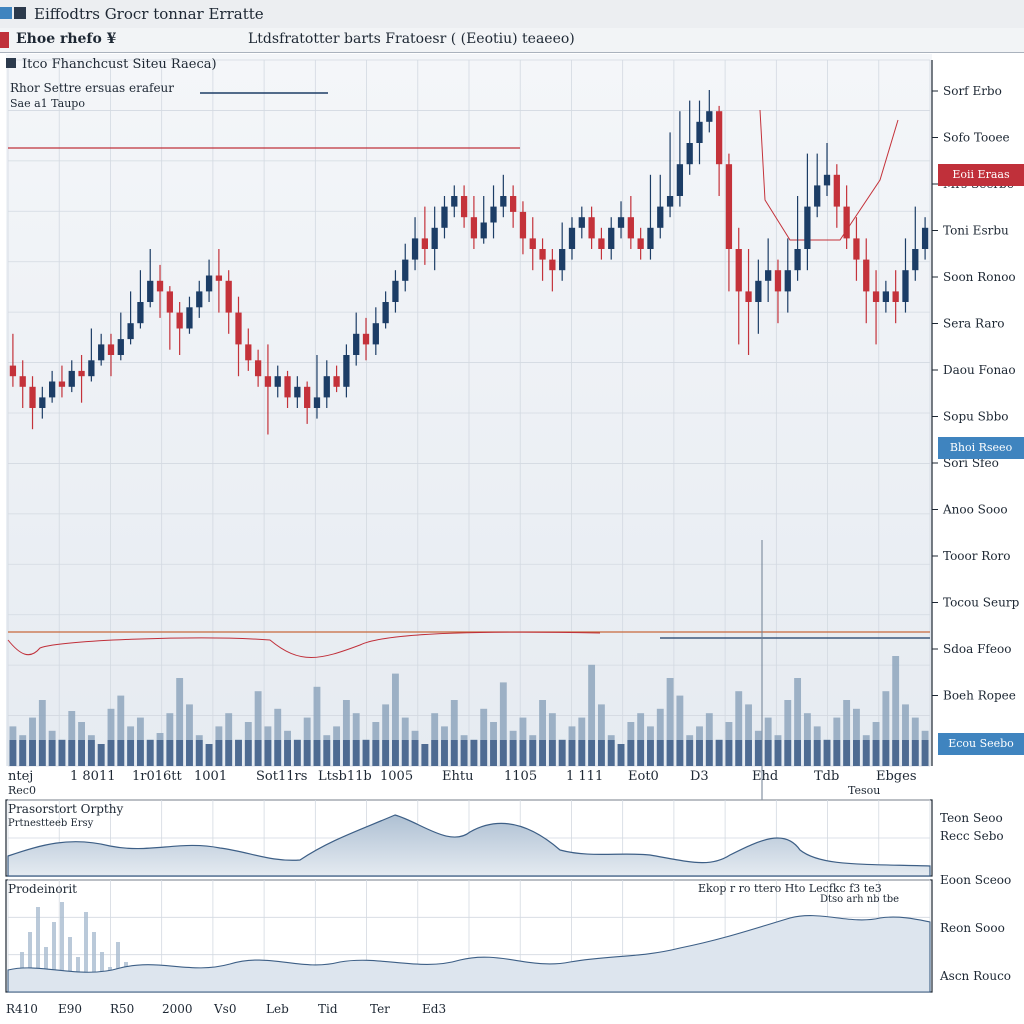 This screenshot has height=1024, width=1024. I want to click on x-tick-label: Ehd, so click(765, 776).